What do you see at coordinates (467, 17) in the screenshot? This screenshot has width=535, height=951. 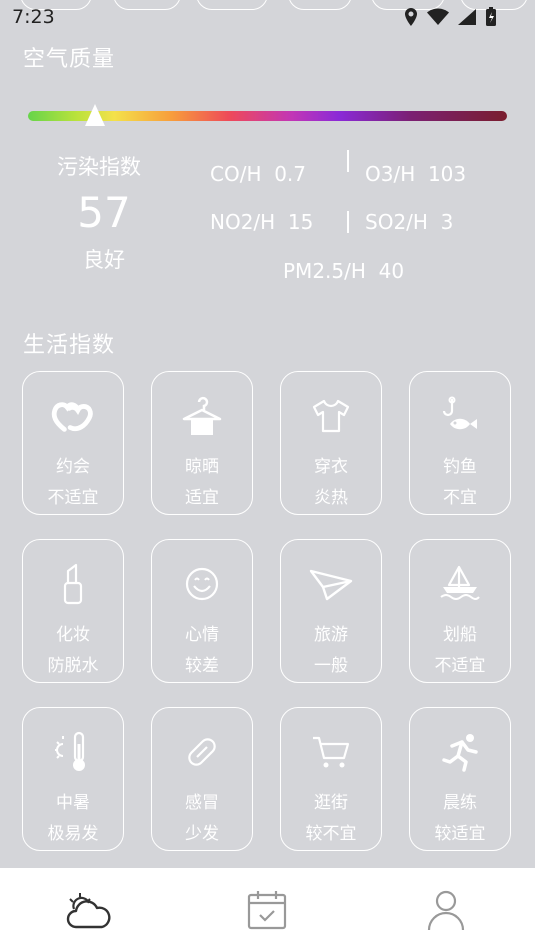 I see `signal-icon` at bounding box center [467, 17].